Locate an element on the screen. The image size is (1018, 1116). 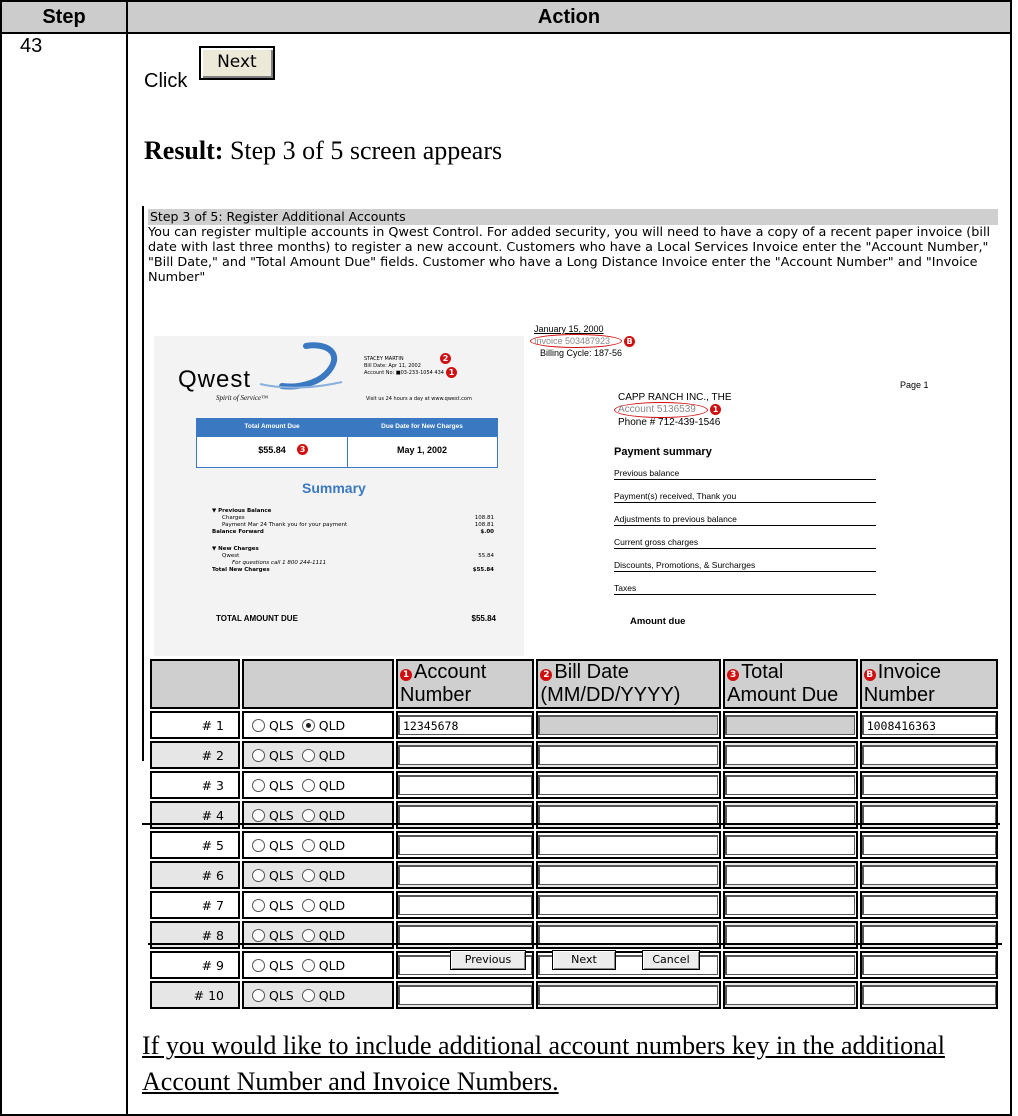
charges-label: Charges is located at coordinates (233, 518).